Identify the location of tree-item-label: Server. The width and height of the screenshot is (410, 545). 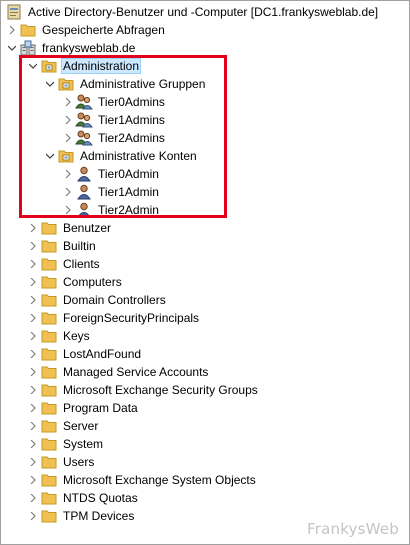
(81, 426).